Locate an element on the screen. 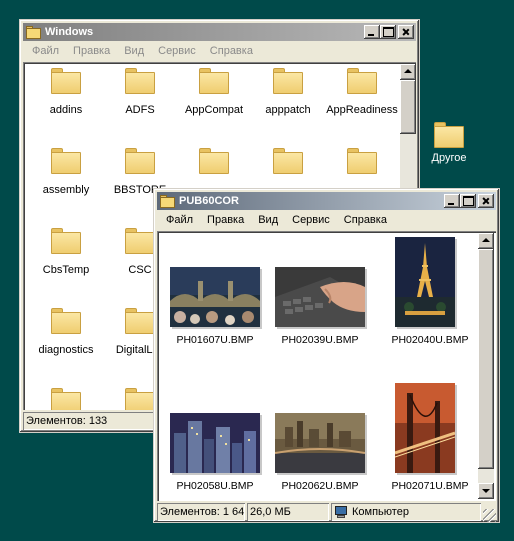 The width and height of the screenshot is (514, 541). eiffel-tower-photo-icon is located at coordinates (425, 282).